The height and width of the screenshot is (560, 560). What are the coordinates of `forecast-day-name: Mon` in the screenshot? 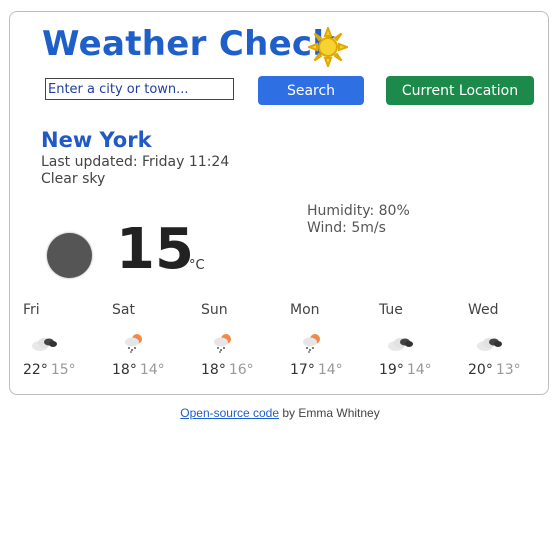 It's located at (305, 310).